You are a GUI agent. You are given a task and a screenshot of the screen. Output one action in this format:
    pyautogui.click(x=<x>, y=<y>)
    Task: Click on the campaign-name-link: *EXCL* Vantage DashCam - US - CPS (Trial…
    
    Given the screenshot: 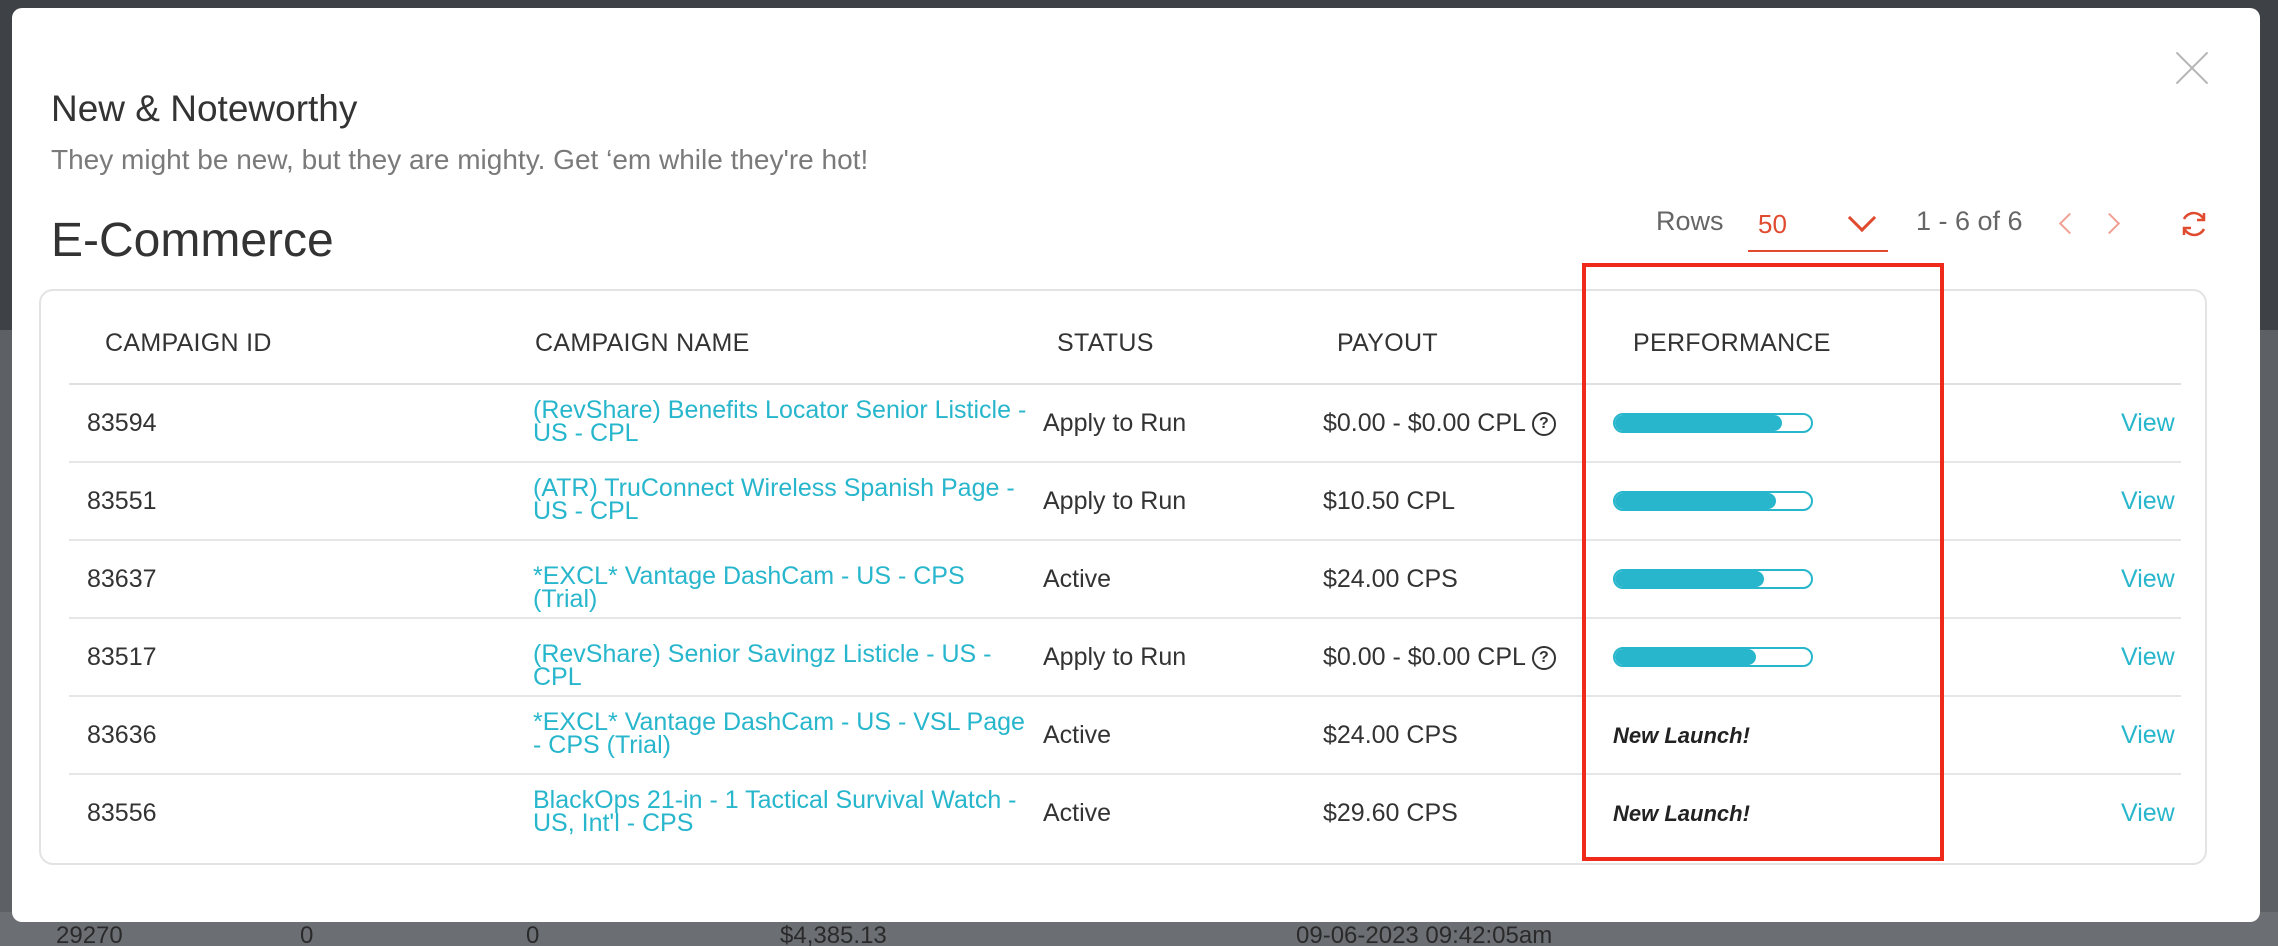 What is the action you would take?
    pyautogui.click(x=783, y=588)
    